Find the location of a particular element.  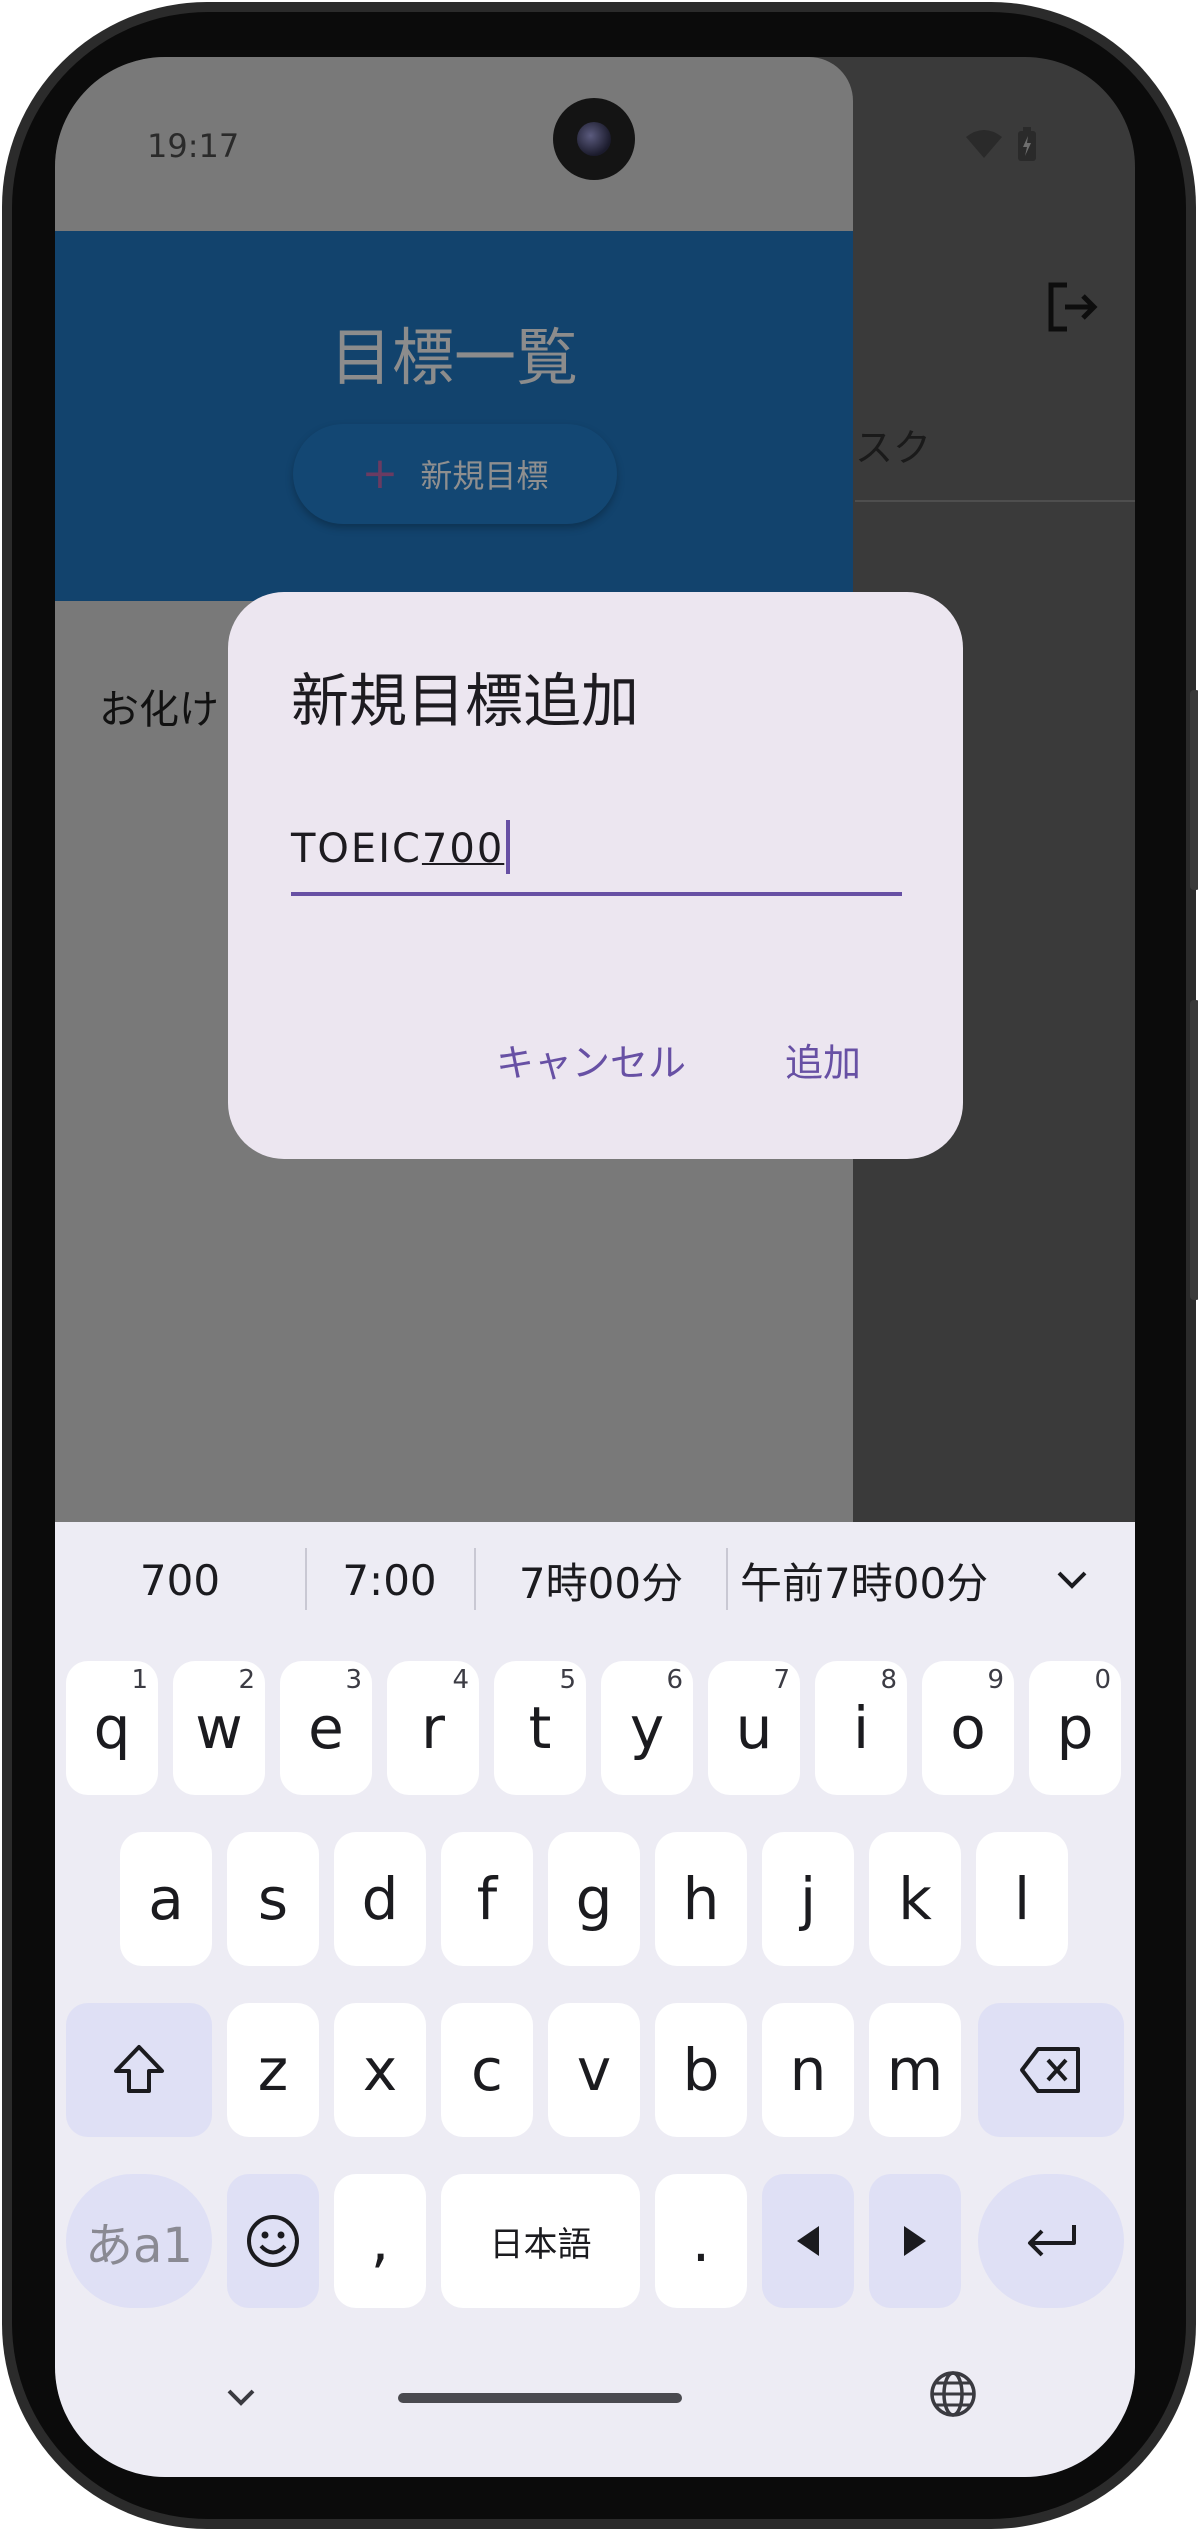

key-m: m is located at coordinates (915, 2070).